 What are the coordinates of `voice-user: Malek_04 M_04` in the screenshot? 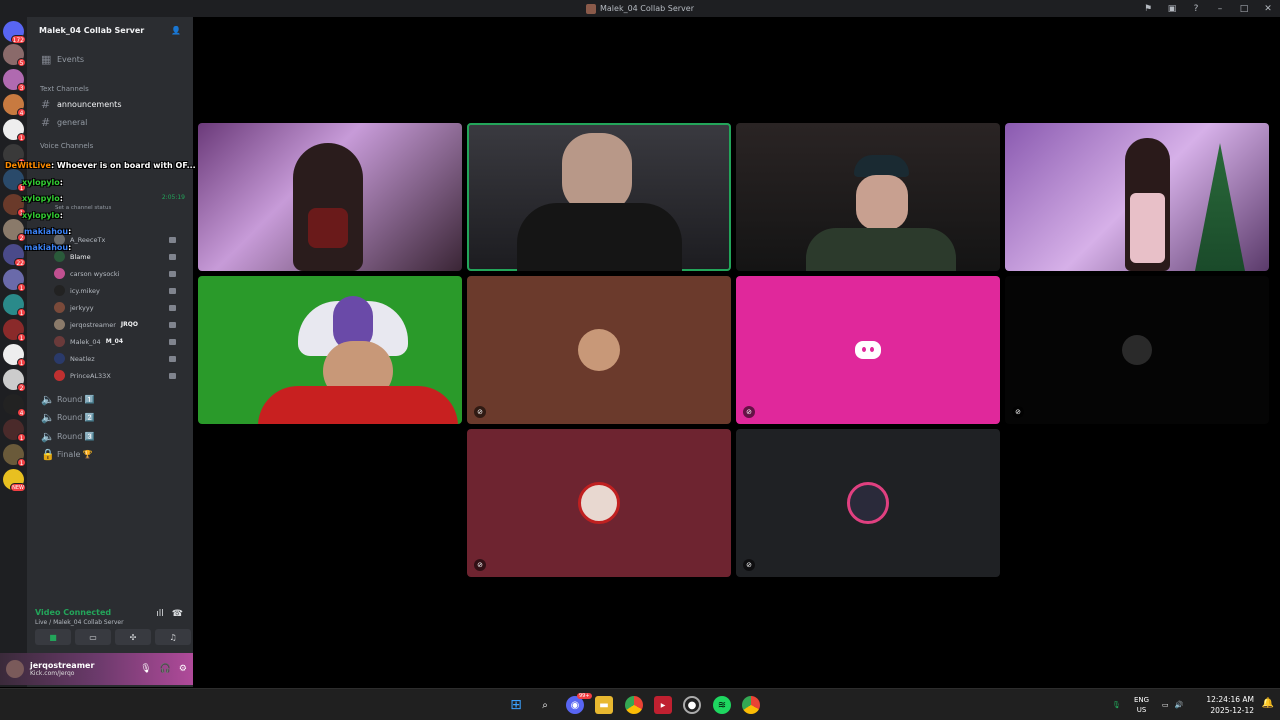 It's located at (120, 341).